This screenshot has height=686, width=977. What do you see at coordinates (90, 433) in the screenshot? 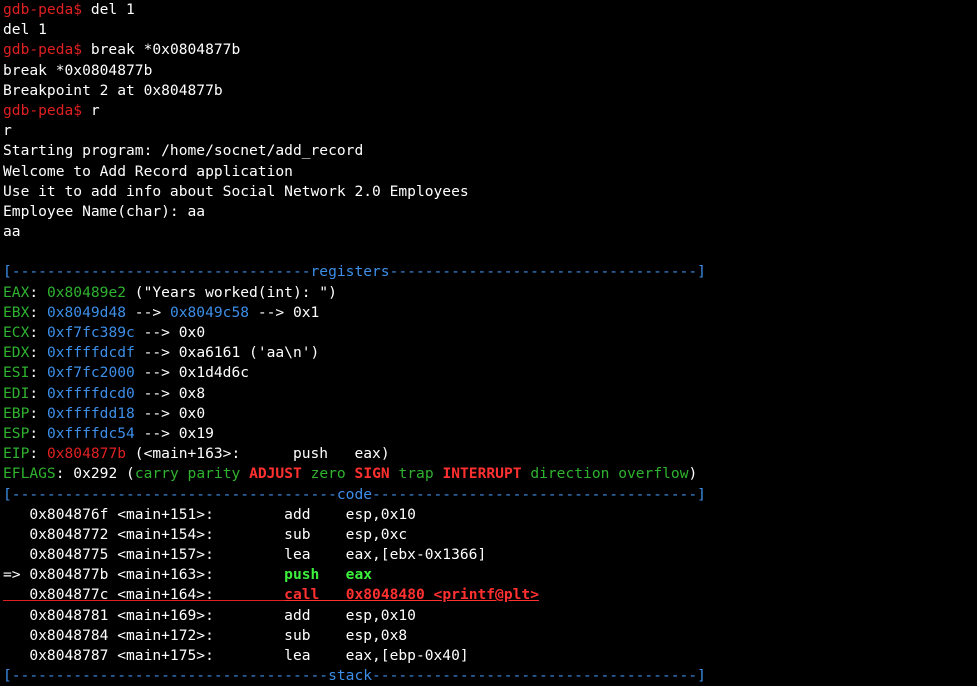
I see `register-value: 0xffffdc54` at bounding box center [90, 433].